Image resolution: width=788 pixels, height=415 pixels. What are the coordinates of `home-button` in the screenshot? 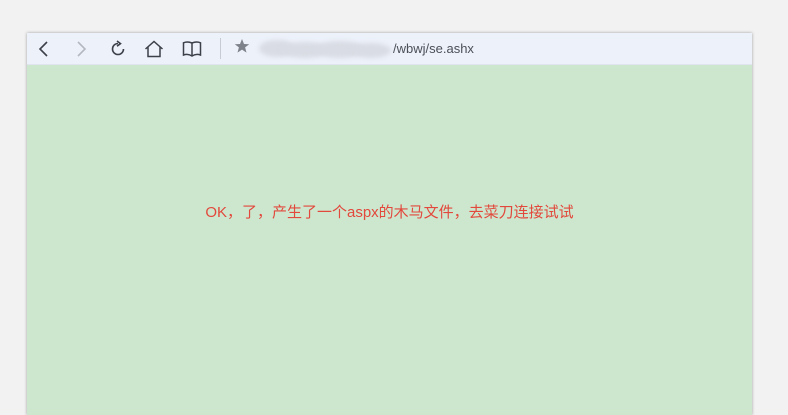 It's located at (154, 49).